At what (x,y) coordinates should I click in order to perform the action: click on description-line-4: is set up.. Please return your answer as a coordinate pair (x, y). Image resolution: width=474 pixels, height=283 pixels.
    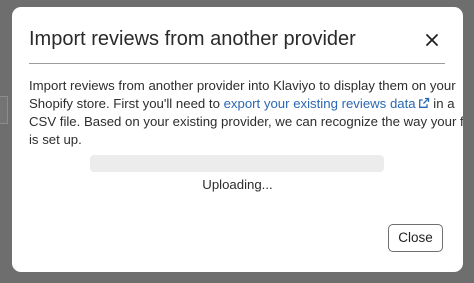
    Looking at the image, I should click on (55, 139).